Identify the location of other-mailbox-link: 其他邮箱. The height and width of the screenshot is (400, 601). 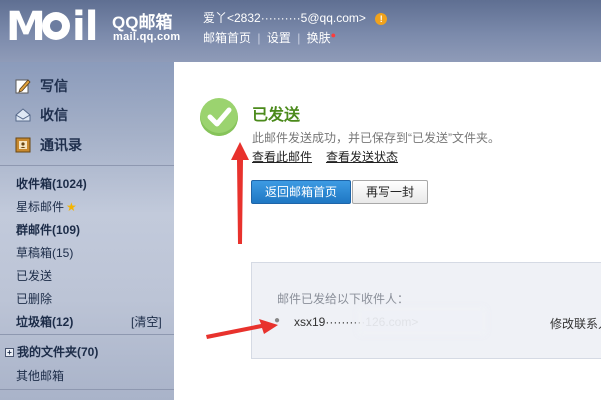
(40, 375).